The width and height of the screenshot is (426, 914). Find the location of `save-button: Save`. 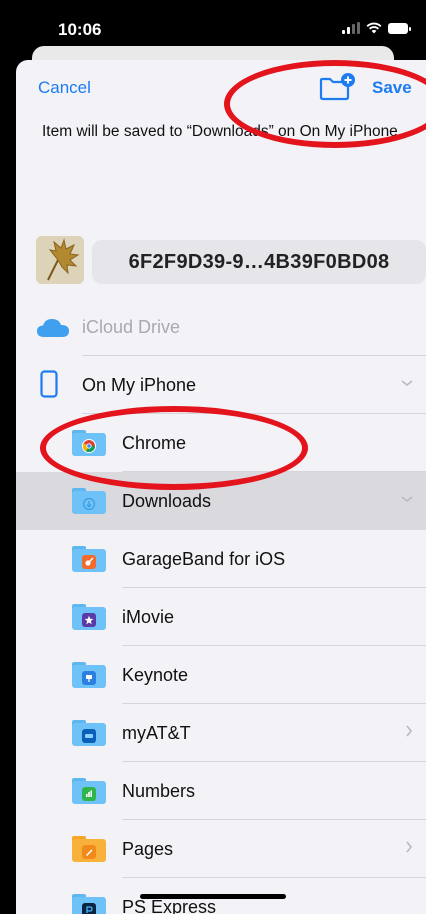

save-button: Save is located at coordinates (392, 88).